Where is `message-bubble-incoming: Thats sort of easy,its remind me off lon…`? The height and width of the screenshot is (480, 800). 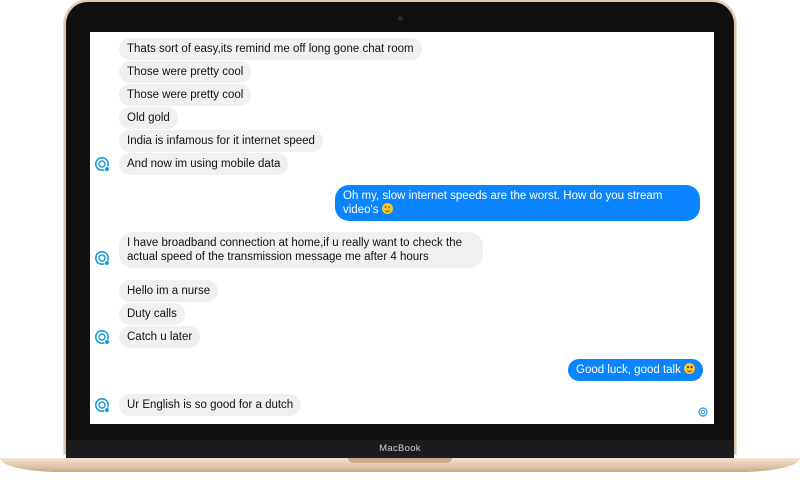
message-bubble-incoming: Thats sort of easy,its remind me off lon… is located at coordinates (270, 49).